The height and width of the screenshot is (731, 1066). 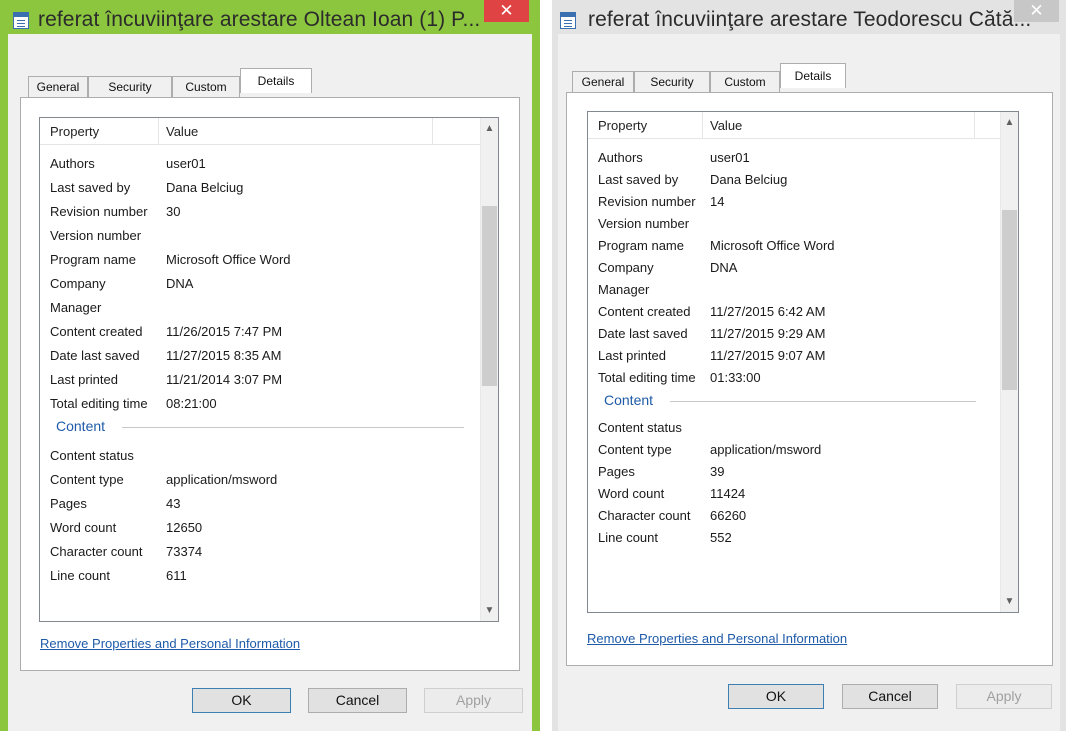 What do you see at coordinates (794, 312) in the screenshot?
I see `list-item: Content created 11/27/2015 6:42 AM` at bounding box center [794, 312].